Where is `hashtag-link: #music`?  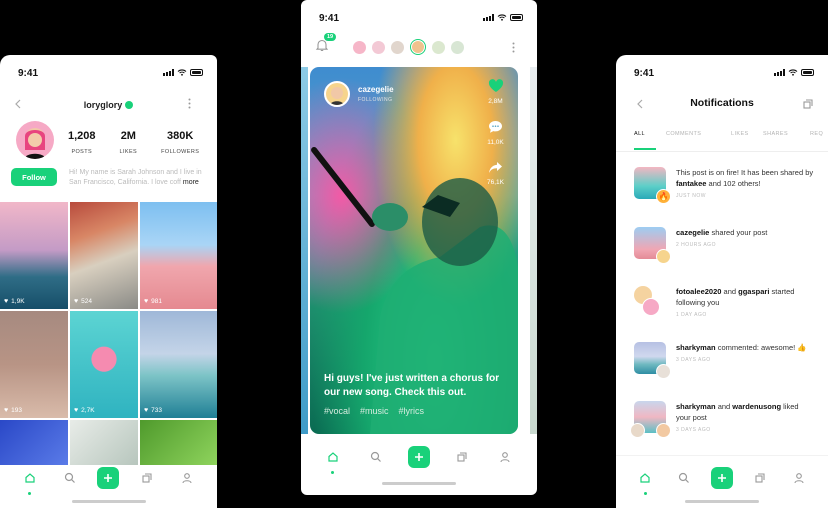 hashtag-link: #music is located at coordinates (374, 411).